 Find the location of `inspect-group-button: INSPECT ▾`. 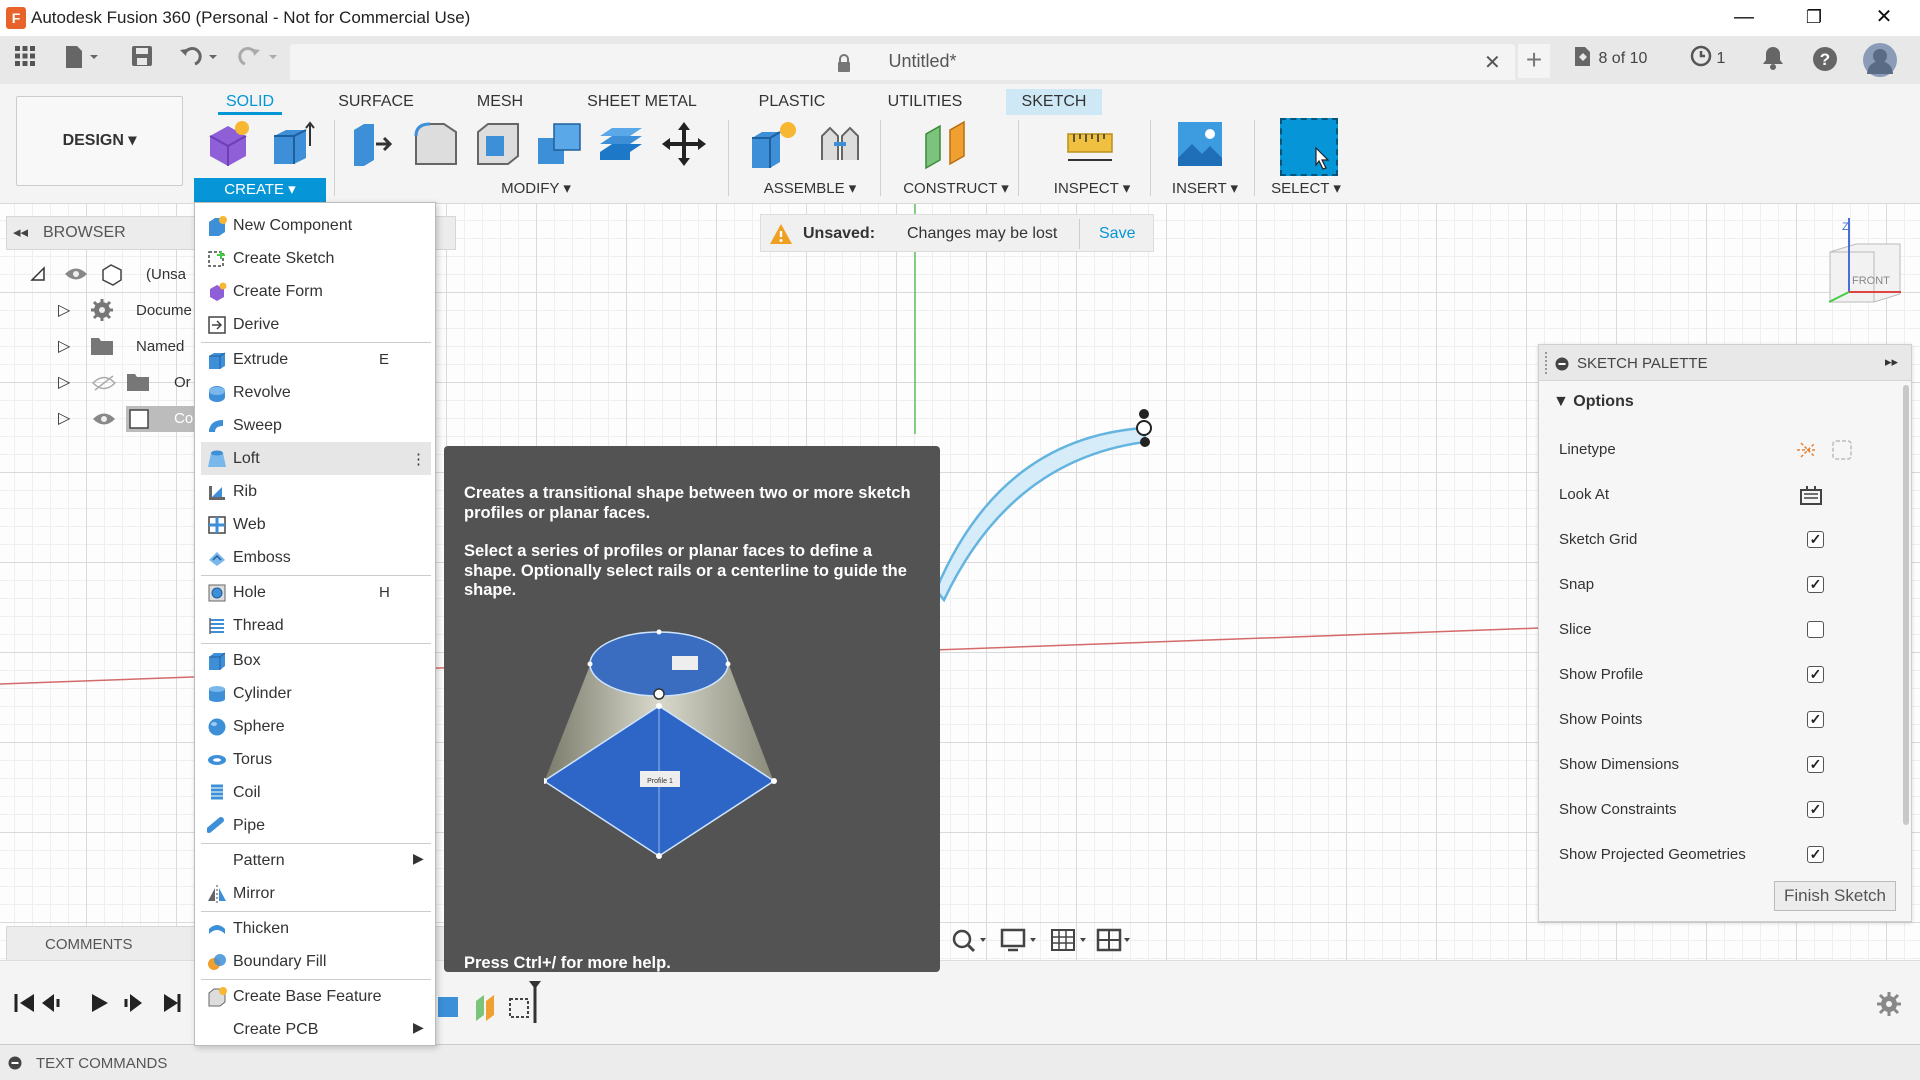

inspect-group-button: INSPECT ▾ is located at coordinates (1092, 189).